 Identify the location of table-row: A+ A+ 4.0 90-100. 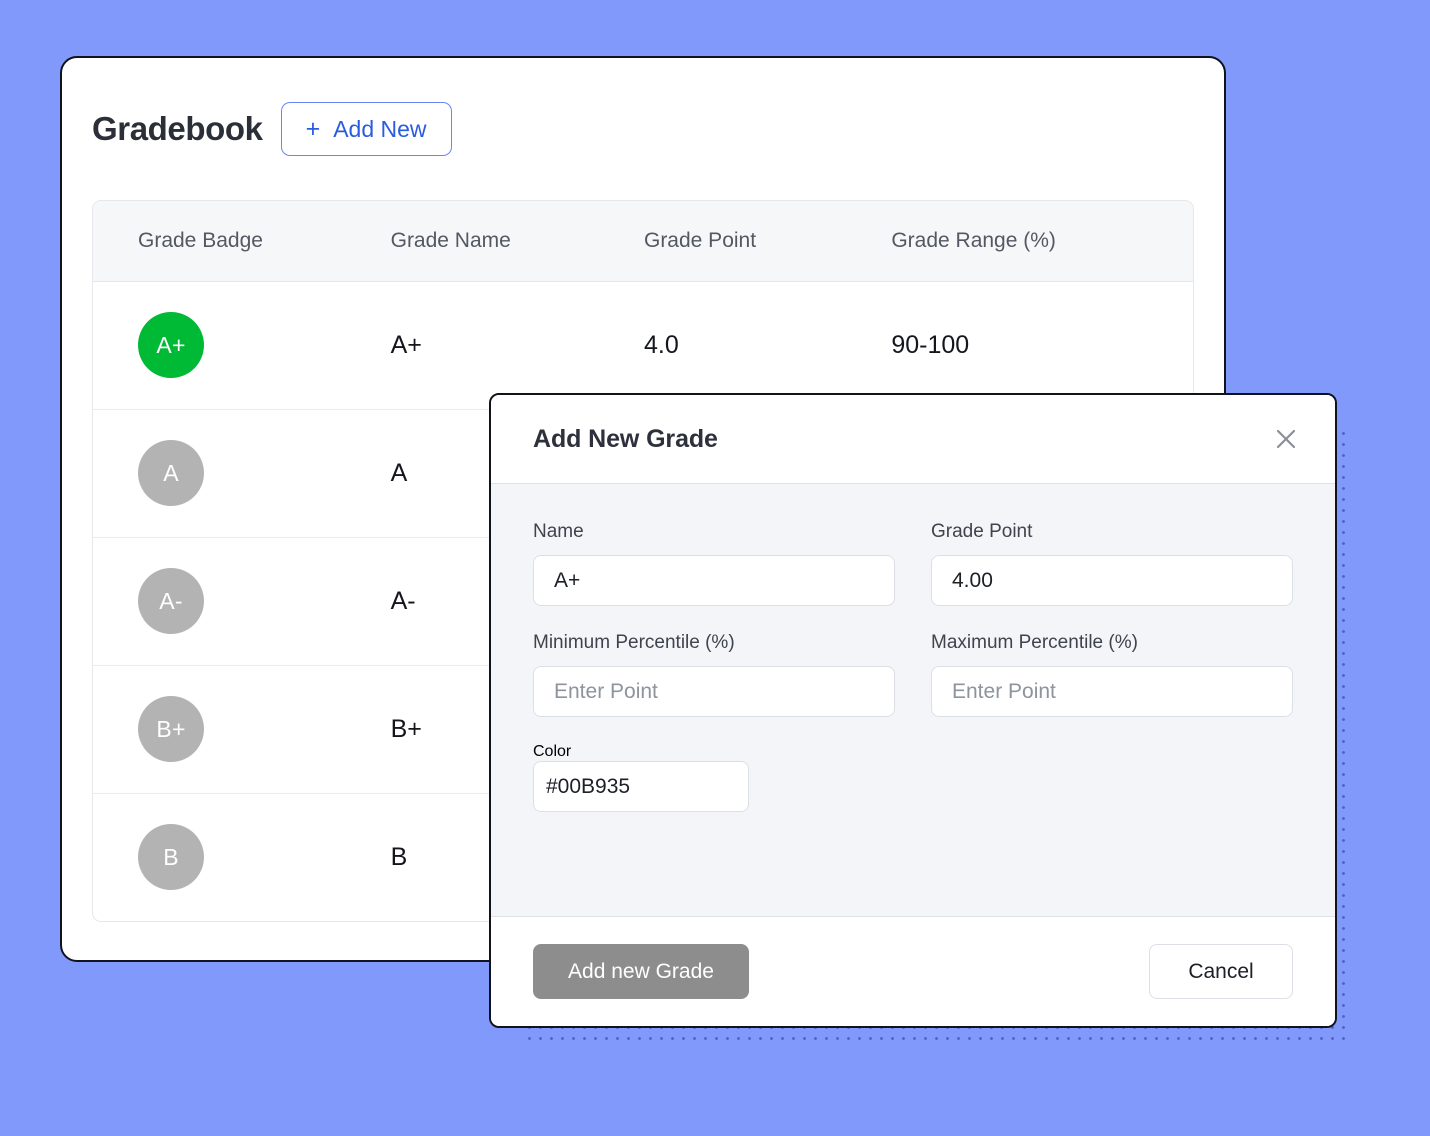
(643, 345).